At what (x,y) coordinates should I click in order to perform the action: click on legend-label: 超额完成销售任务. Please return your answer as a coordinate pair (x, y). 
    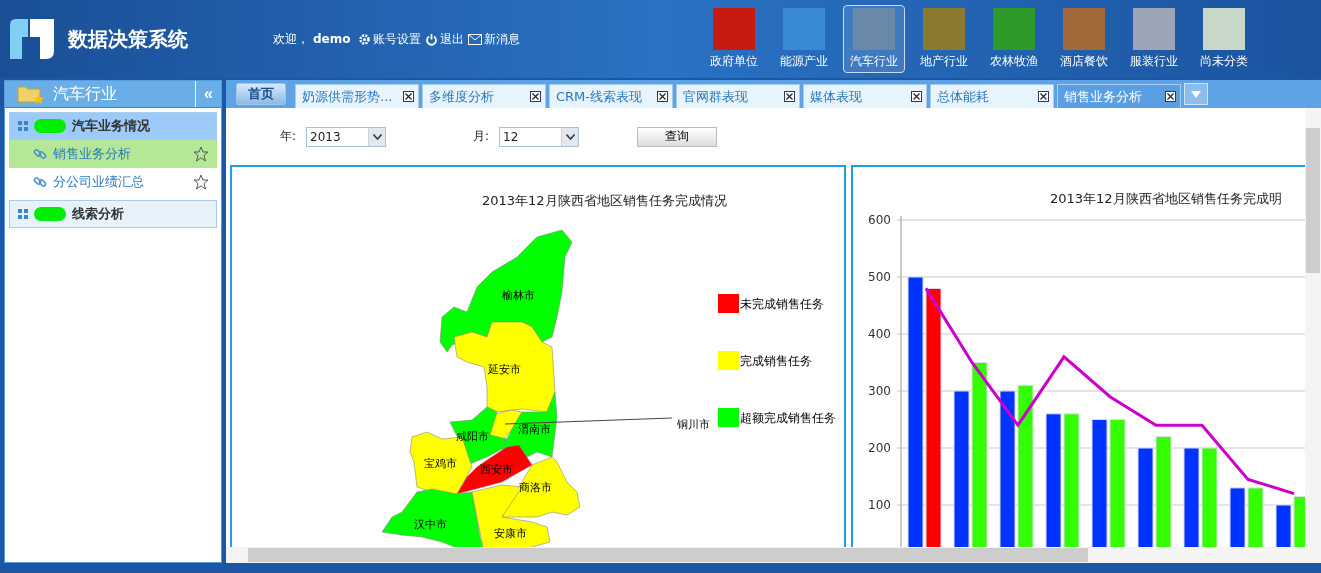
    Looking at the image, I should click on (788, 418).